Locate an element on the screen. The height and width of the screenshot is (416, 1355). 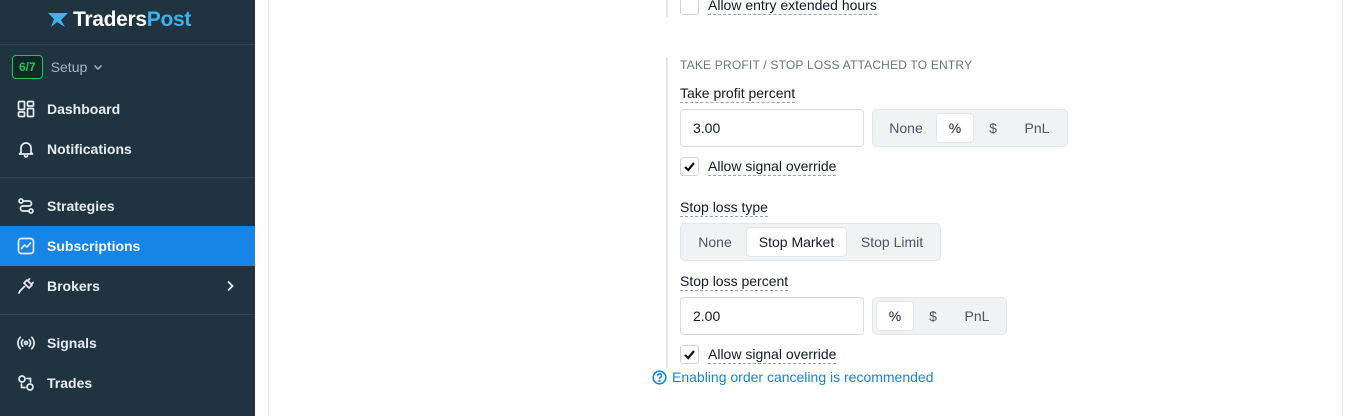
sidebar-item-dashboard: Dashboard is located at coordinates (127, 109).